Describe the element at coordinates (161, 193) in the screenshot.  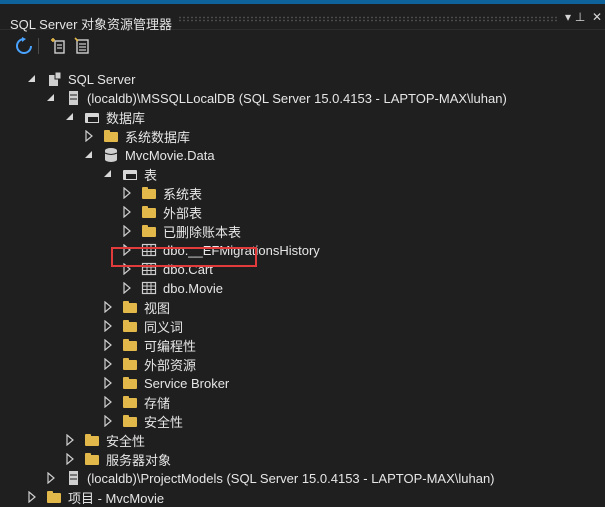
I see `tree-node-system-tables: 系统表` at that location.